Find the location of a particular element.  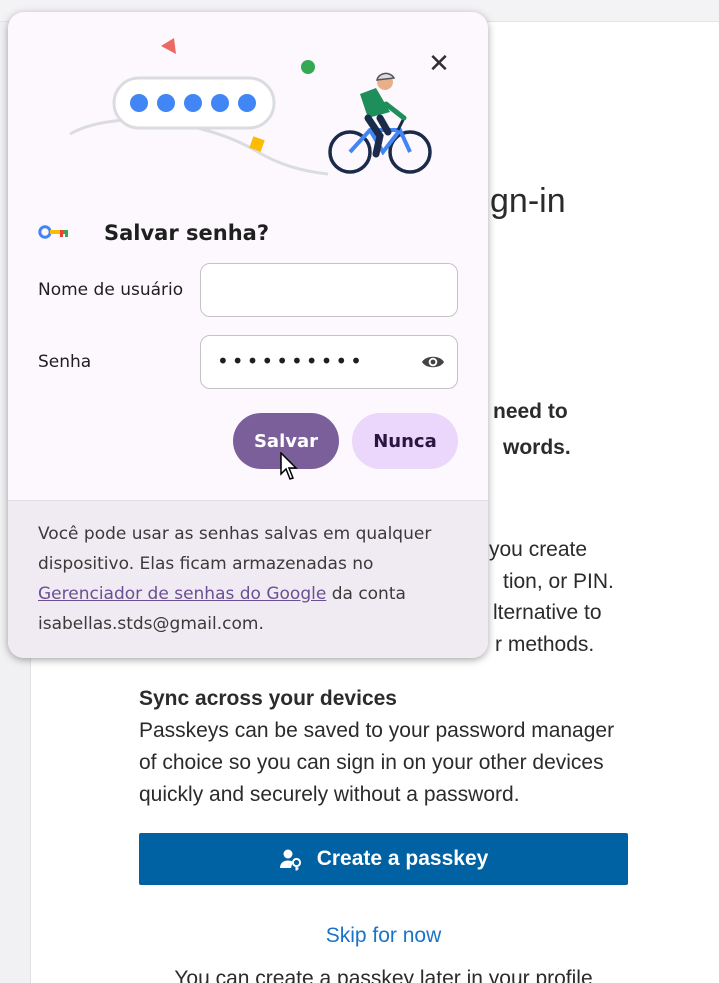

password-field is located at coordinates (329, 362).